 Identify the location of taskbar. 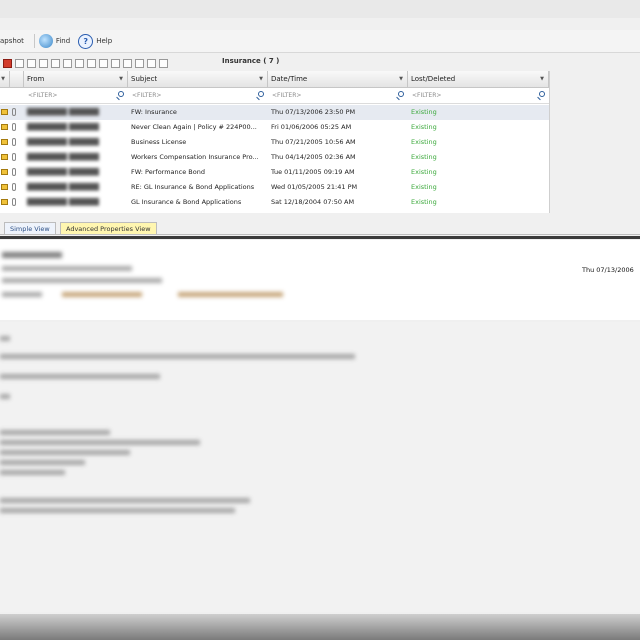
(320, 627).